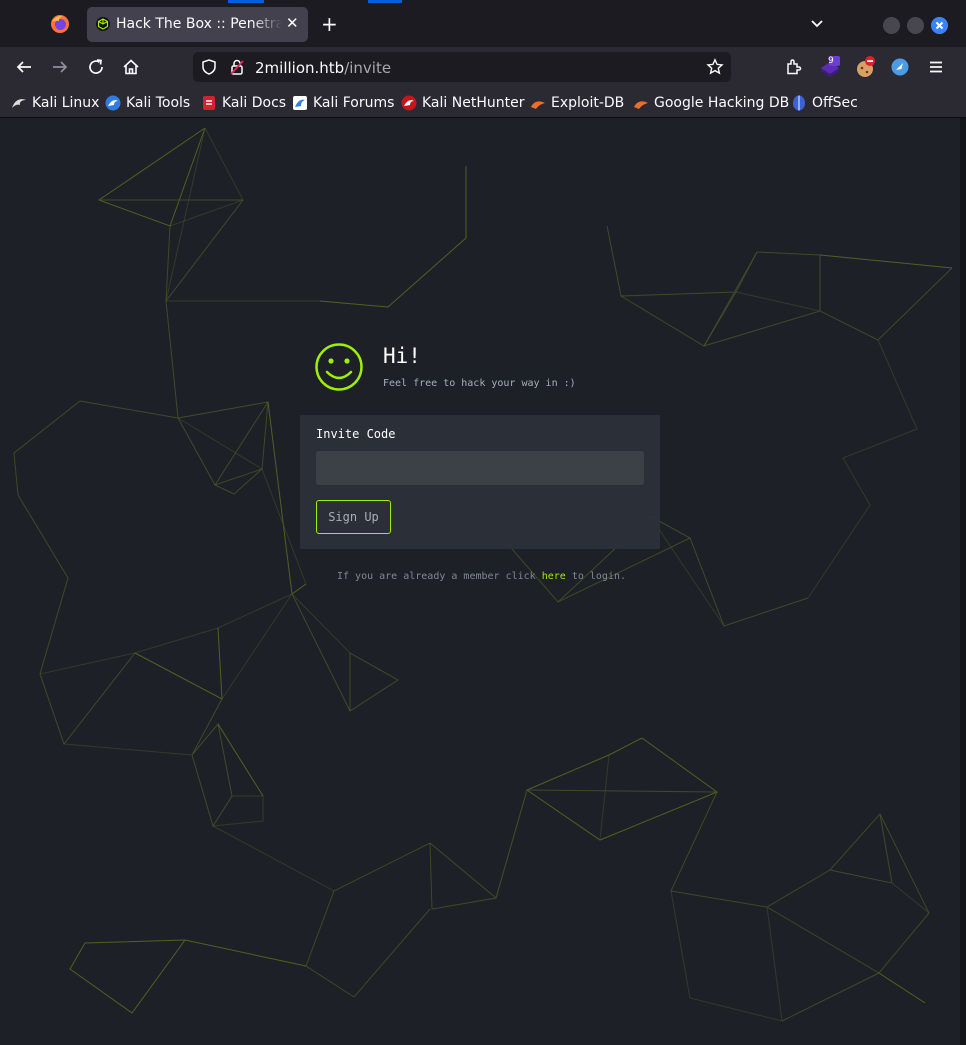 This screenshot has height=1045, width=966. What do you see at coordinates (409, 103) in the screenshot?
I see `kali-nethunter-icon` at bounding box center [409, 103].